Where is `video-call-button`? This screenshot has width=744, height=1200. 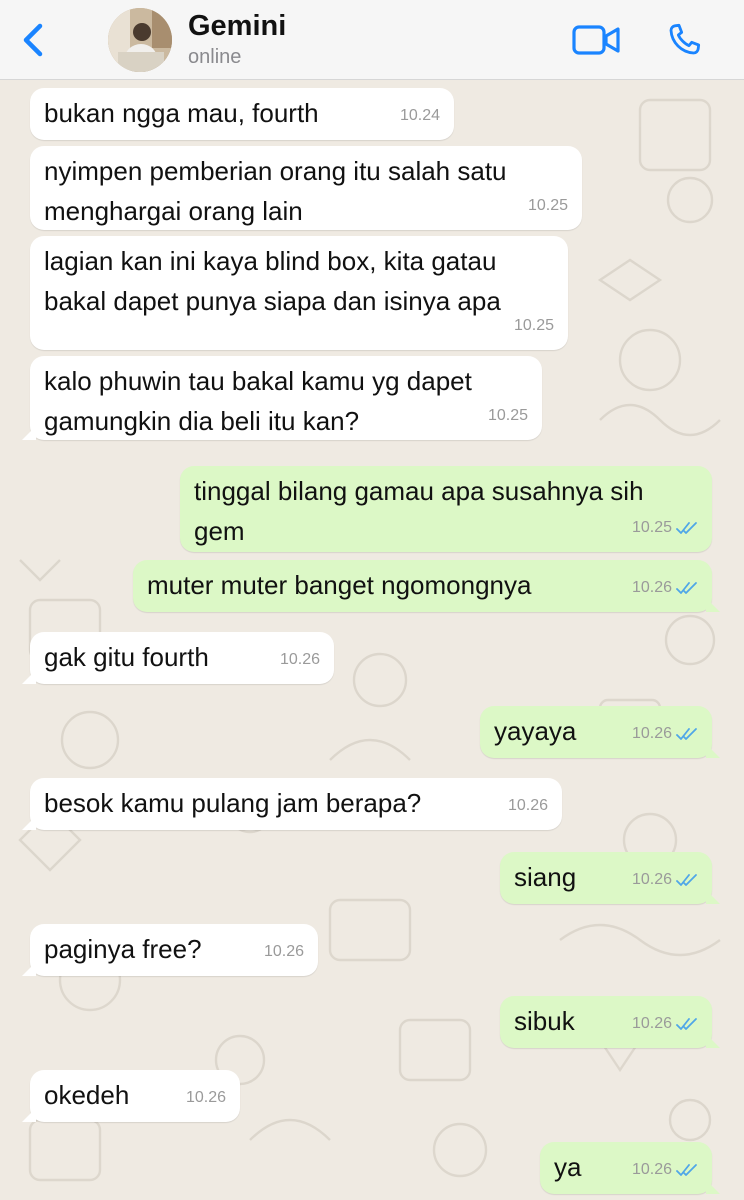 video-call-button is located at coordinates (596, 40).